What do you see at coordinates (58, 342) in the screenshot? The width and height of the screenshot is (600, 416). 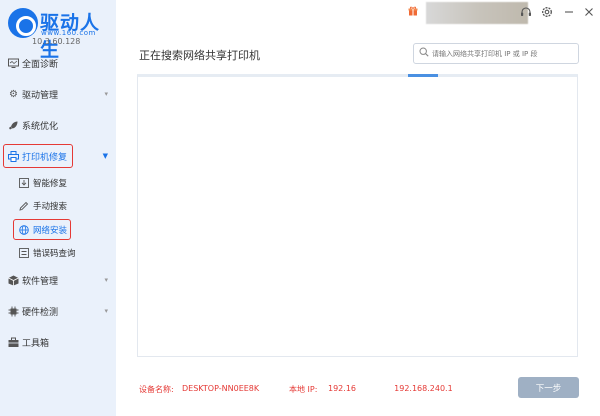 I see `sidebar-item-toolbox: 工具箱` at bounding box center [58, 342].